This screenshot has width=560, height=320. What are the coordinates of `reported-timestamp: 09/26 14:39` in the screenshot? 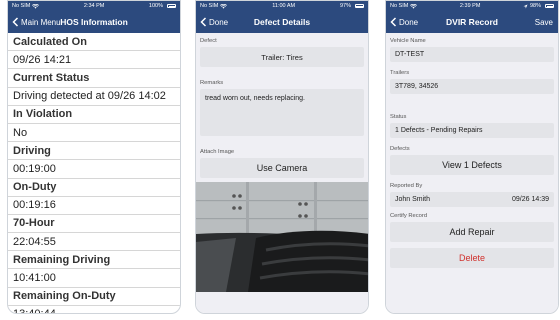 It's located at (530, 199).